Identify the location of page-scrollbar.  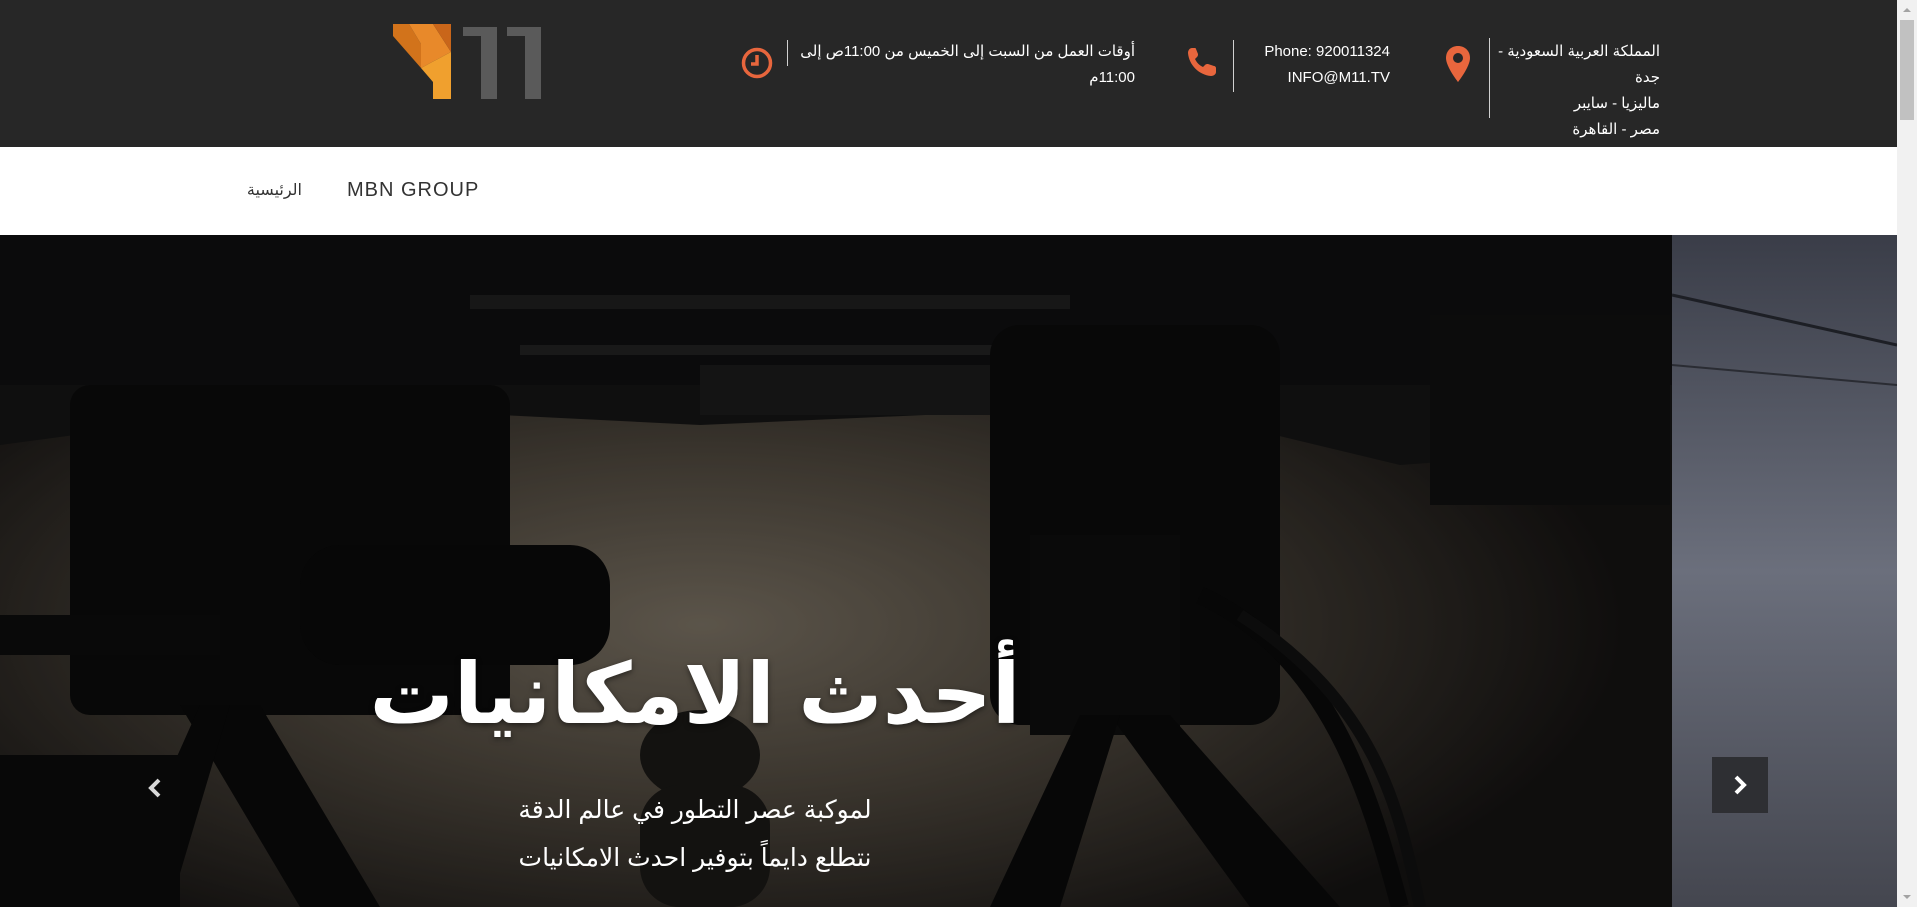
(1907, 453).